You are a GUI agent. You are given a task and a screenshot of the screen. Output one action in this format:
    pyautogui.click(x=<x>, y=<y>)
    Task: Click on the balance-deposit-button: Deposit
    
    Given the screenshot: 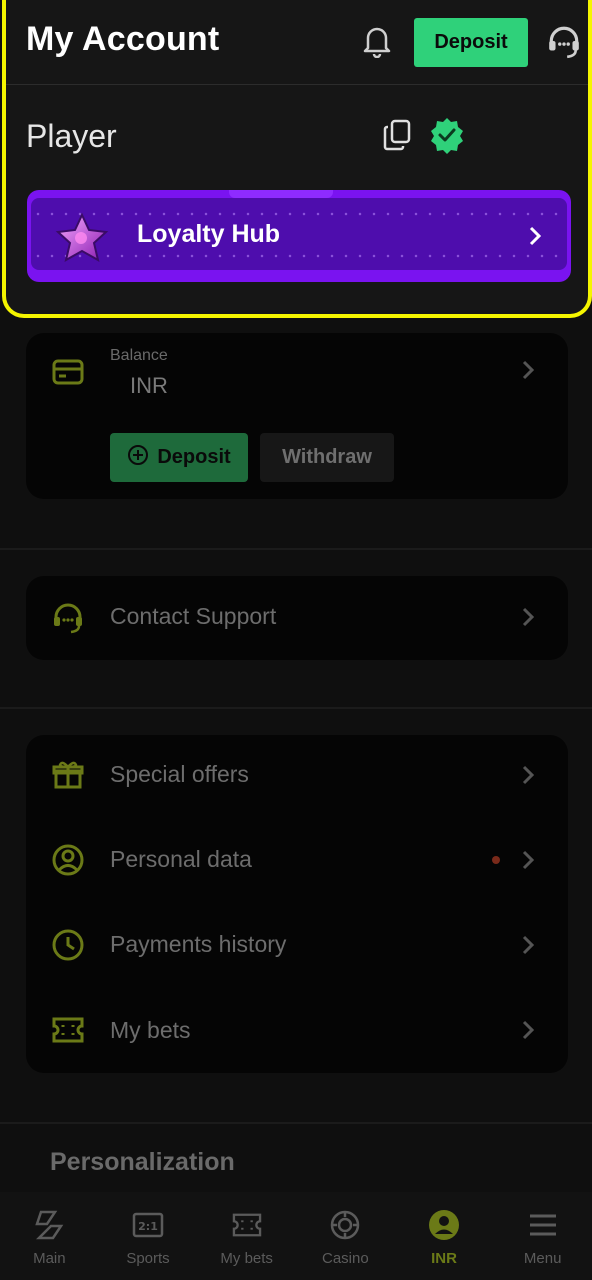 What is the action you would take?
    pyautogui.click(x=179, y=457)
    